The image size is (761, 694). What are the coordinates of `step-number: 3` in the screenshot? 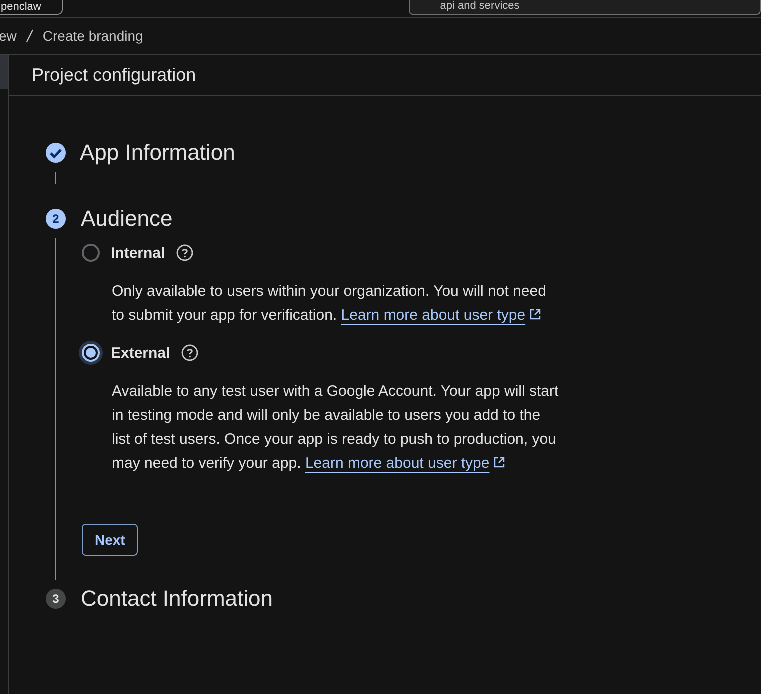 It's located at (56, 599).